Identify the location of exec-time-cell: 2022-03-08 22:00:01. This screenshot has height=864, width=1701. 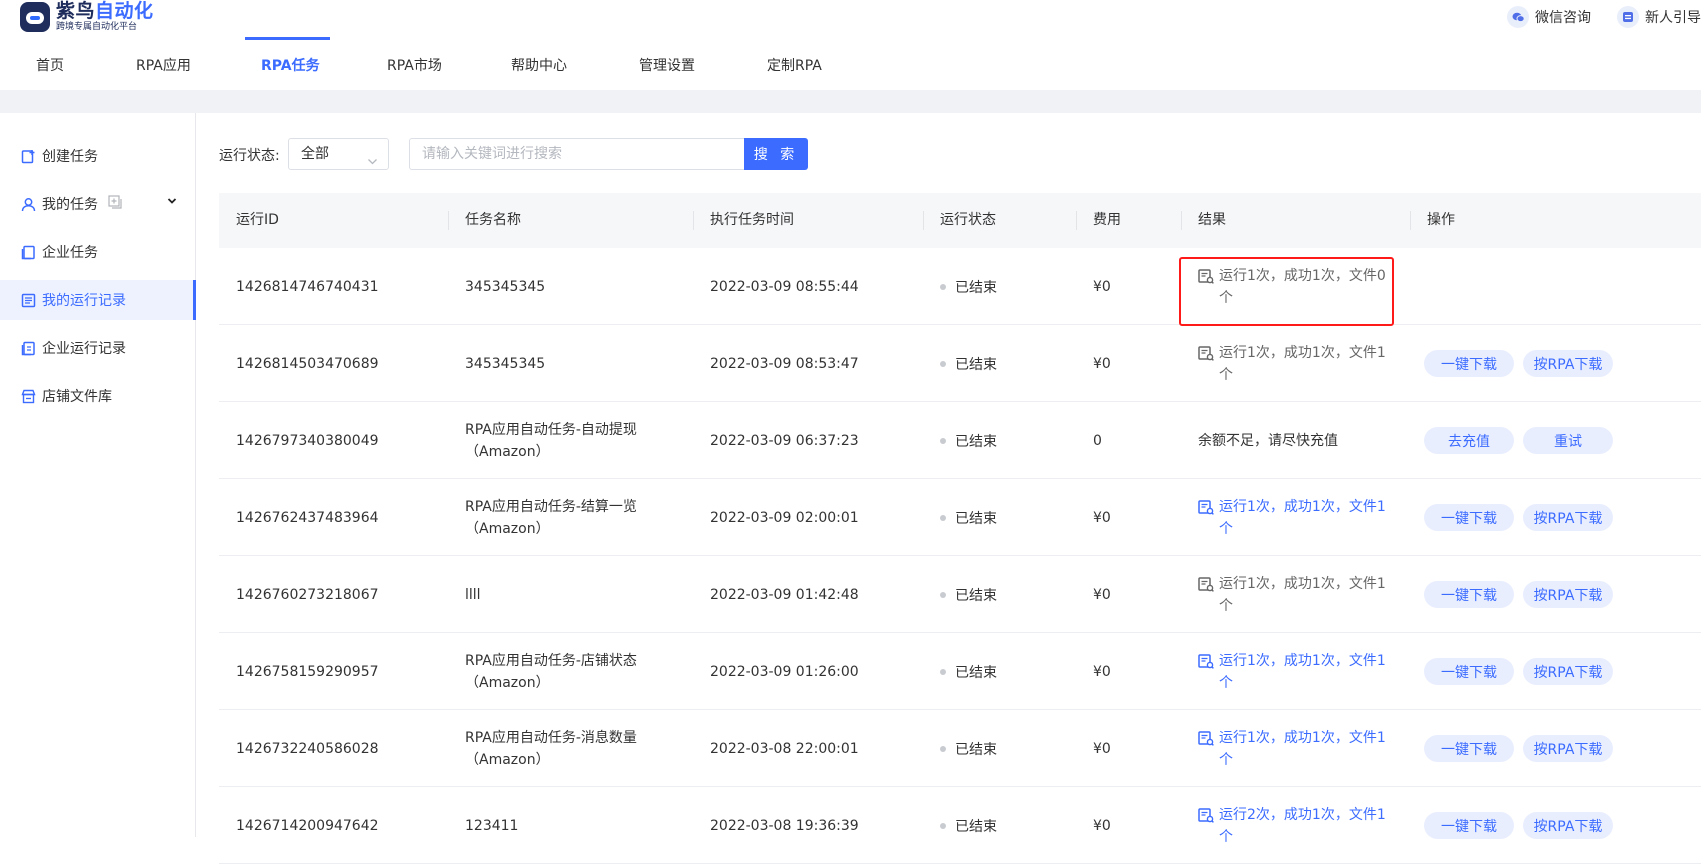
(784, 748).